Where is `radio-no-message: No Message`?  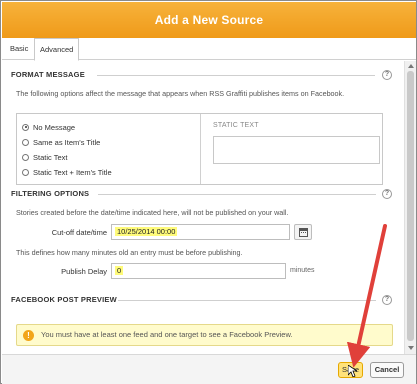
radio-no-message: No Message is located at coordinates (48, 127).